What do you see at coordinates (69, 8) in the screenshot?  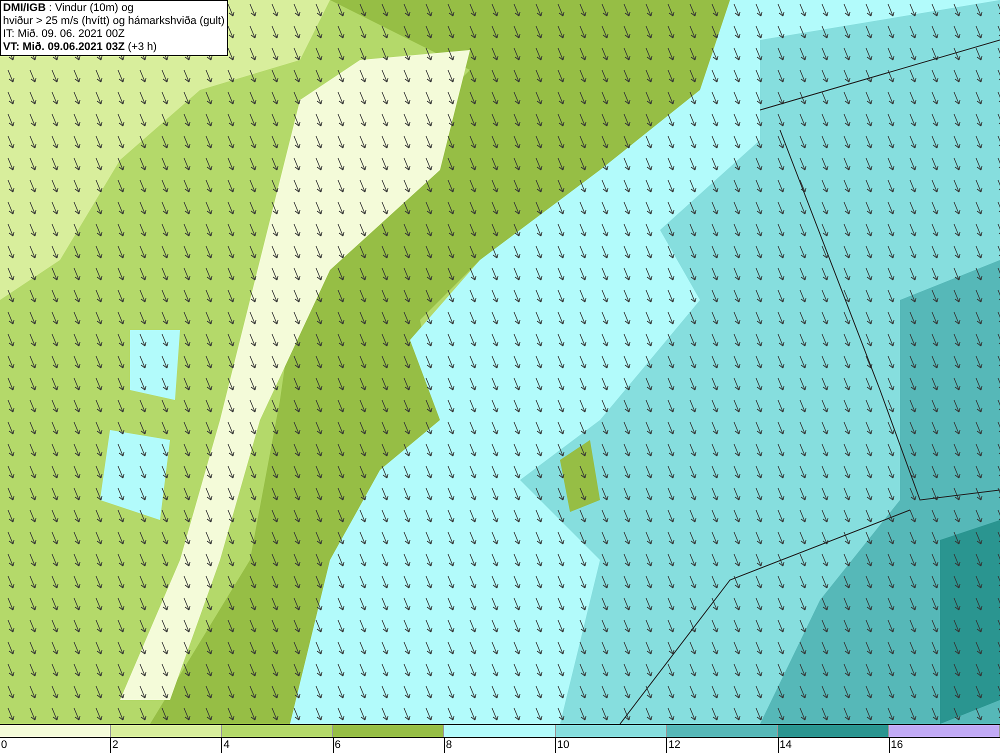 I see `title-line: DMI/IGB : Vindur (10m) og` at bounding box center [69, 8].